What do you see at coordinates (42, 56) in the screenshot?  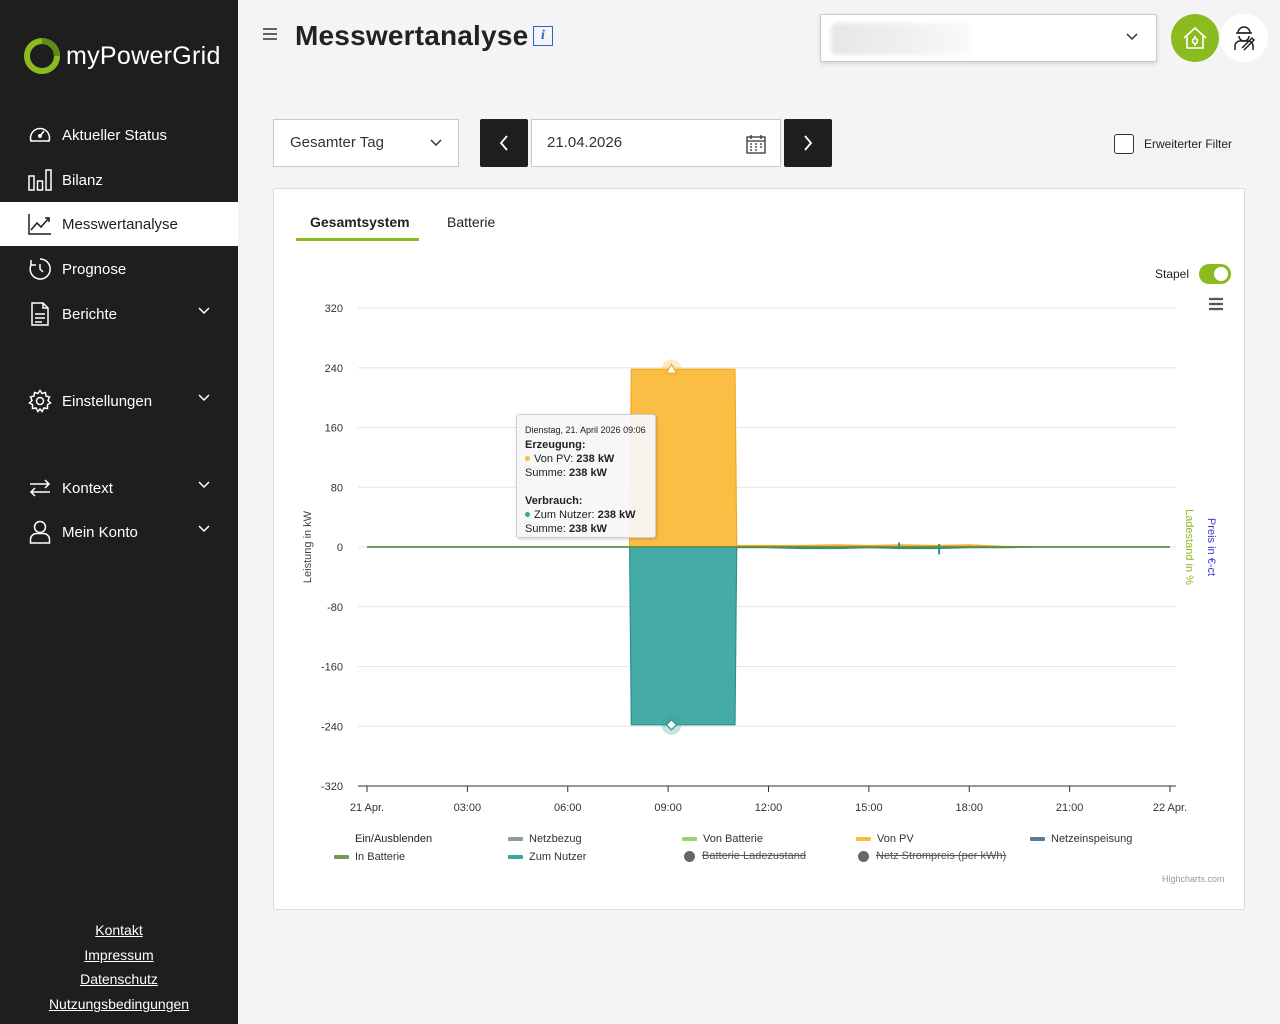 I see `logo-ring-icon` at bounding box center [42, 56].